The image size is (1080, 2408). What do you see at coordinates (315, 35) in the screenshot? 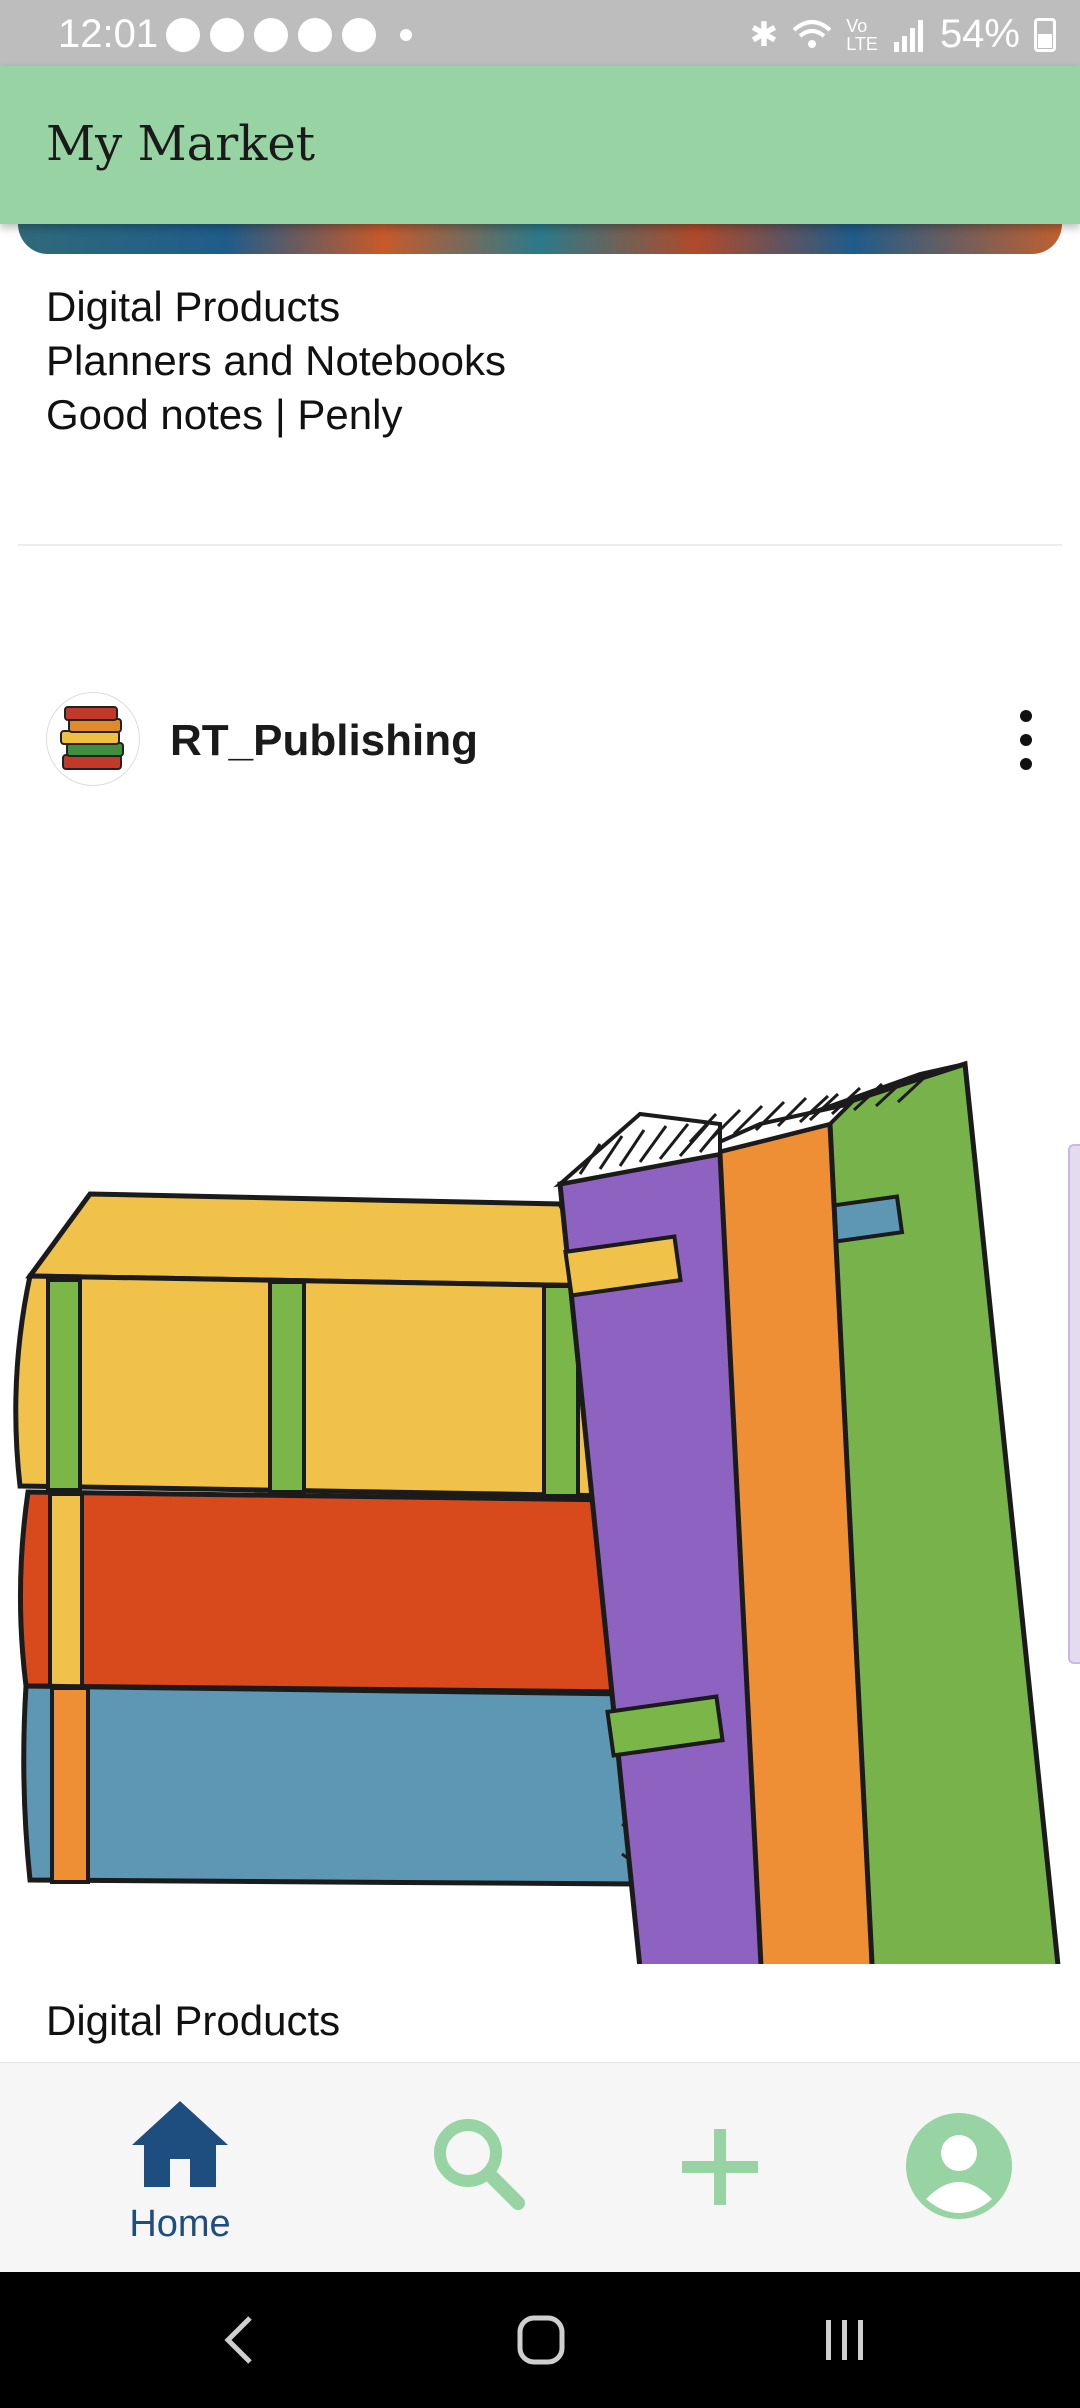
I see `snapchat-icon` at bounding box center [315, 35].